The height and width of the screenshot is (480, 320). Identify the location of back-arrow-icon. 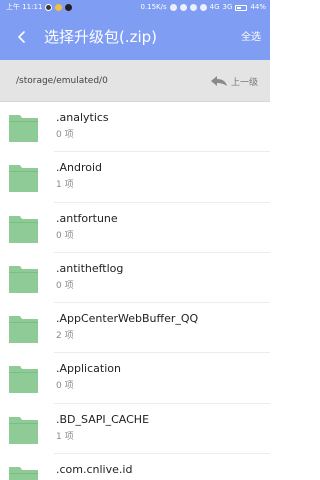
(22, 37).